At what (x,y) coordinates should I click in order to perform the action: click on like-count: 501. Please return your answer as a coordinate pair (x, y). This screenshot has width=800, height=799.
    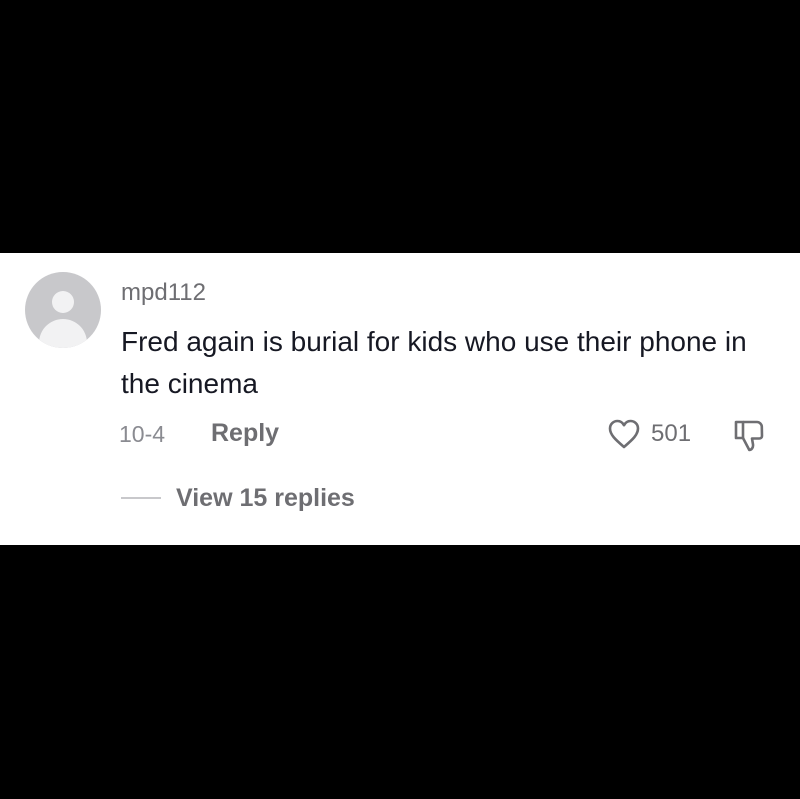
    Looking at the image, I should click on (671, 433).